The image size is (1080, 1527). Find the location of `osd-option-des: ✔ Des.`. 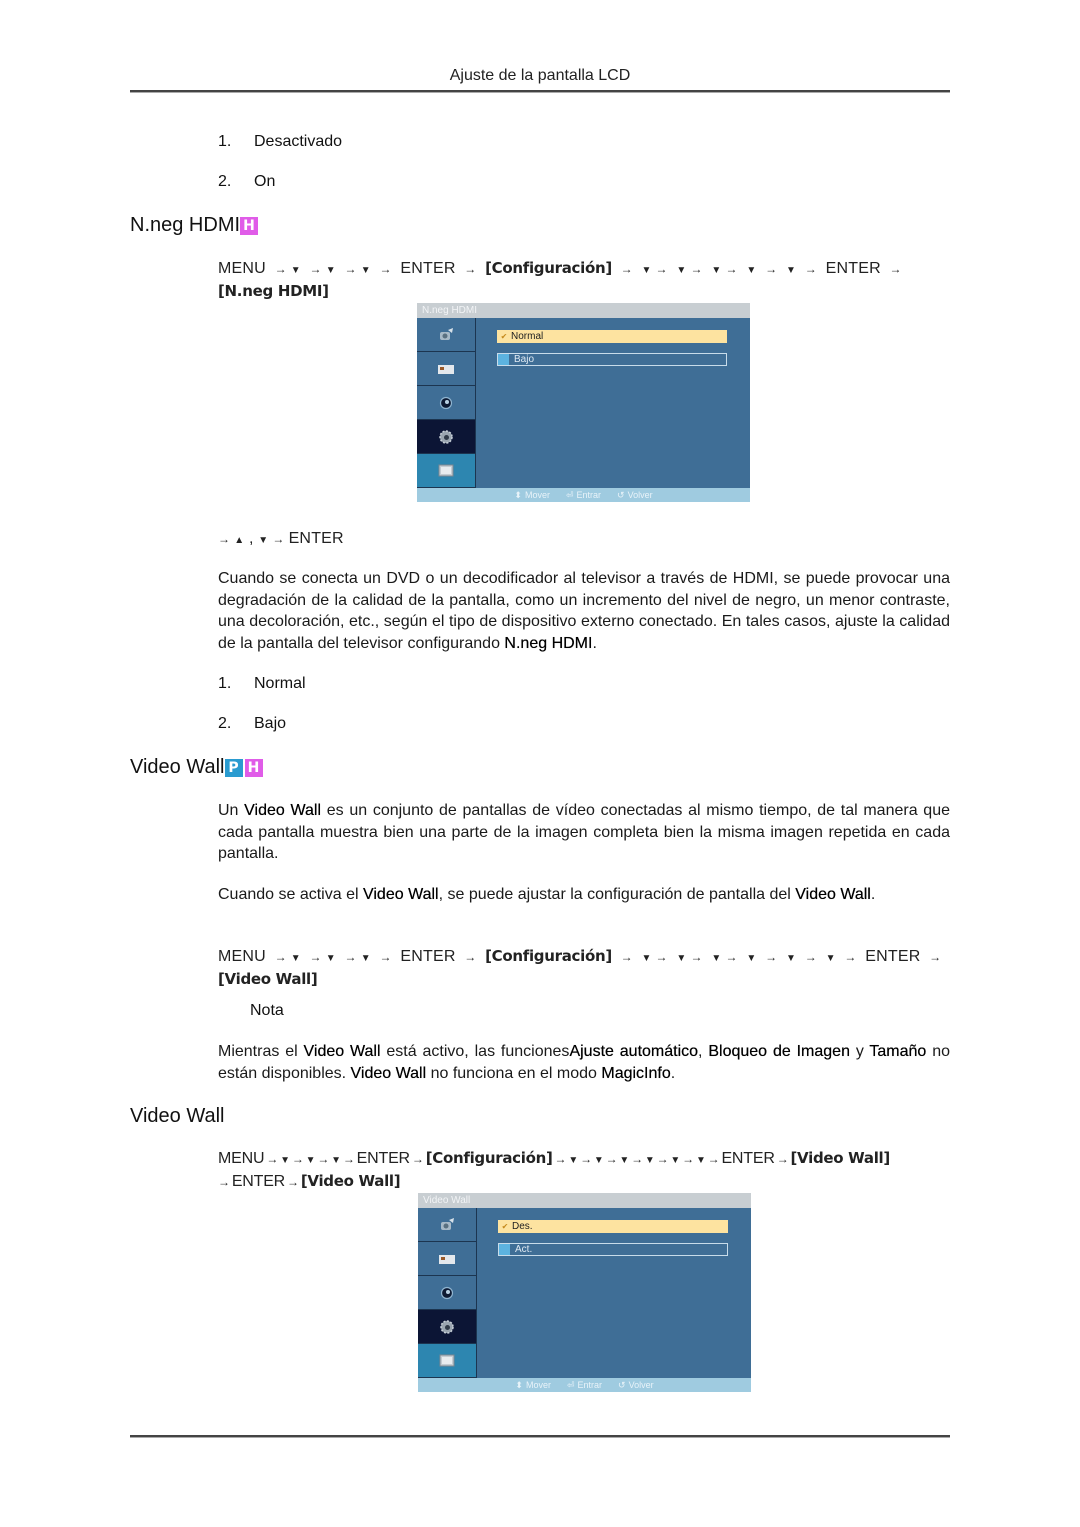

osd-option-des: ✔ Des. is located at coordinates (613, 1226).